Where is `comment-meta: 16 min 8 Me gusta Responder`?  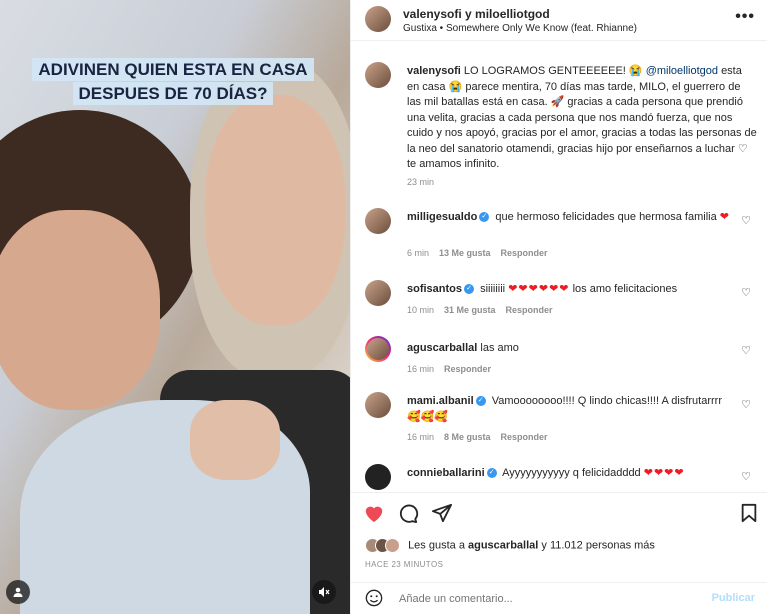 comment-meta: 16 min 8 Me gusta Responder is located at coordinates (477, 437).